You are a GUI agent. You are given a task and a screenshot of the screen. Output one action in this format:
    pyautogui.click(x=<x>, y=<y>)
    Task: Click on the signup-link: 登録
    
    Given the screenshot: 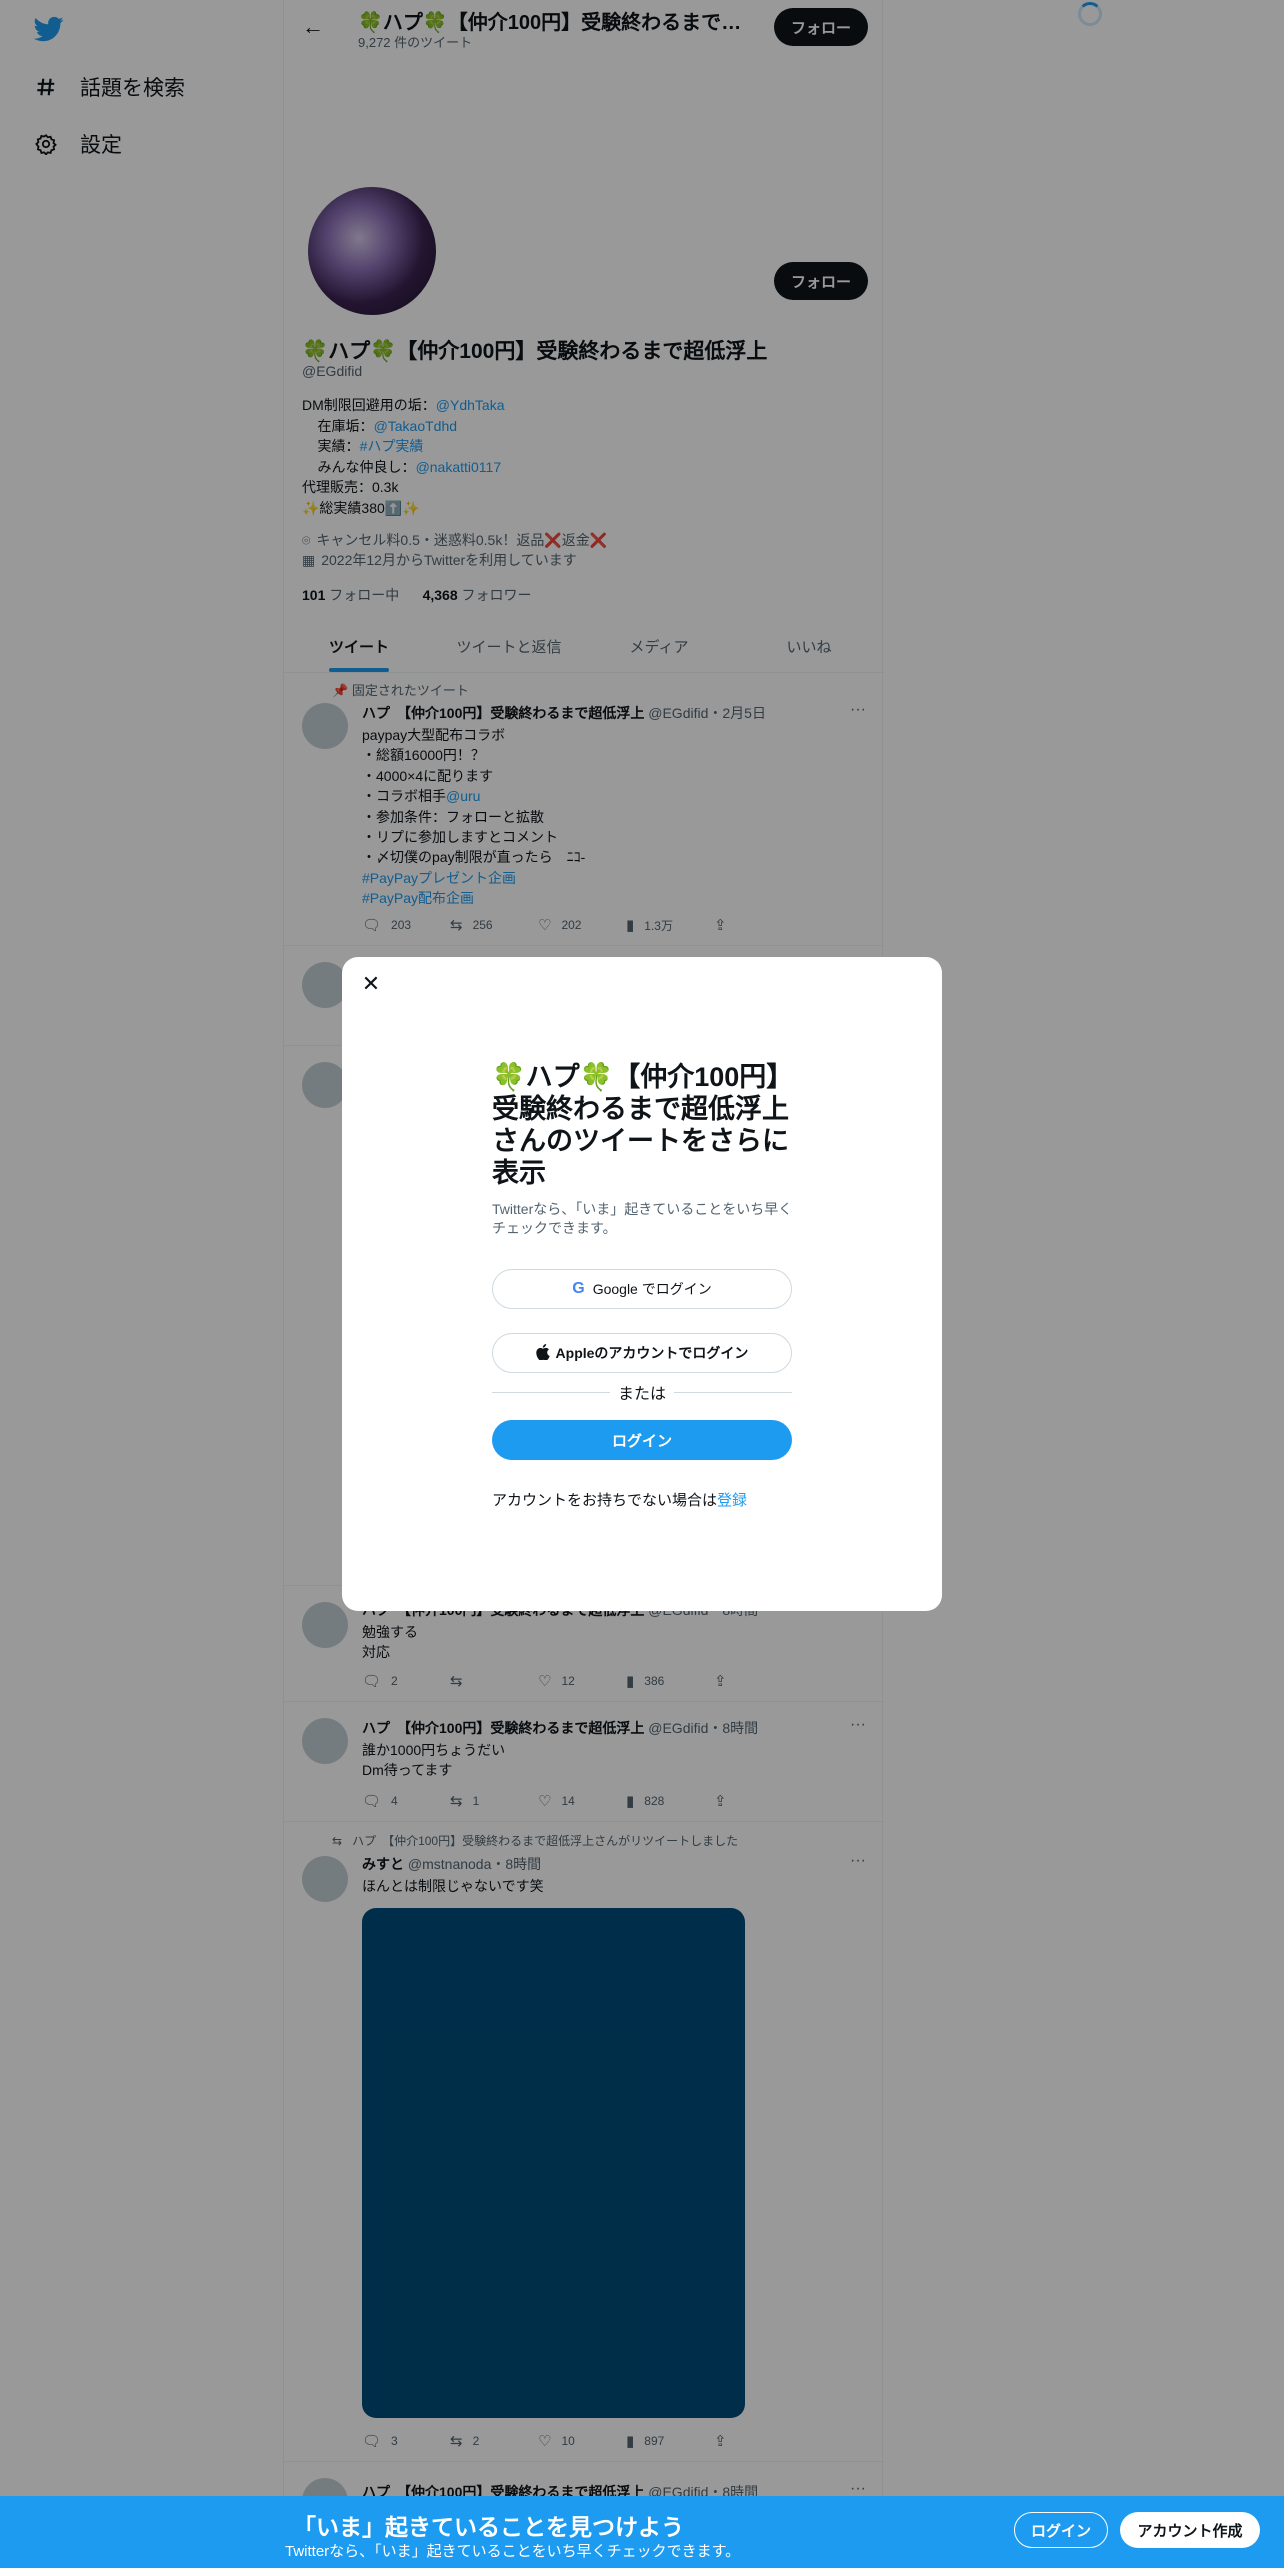 What is the action you would take?
    pyautogui.click(x=732, y=1500)
    